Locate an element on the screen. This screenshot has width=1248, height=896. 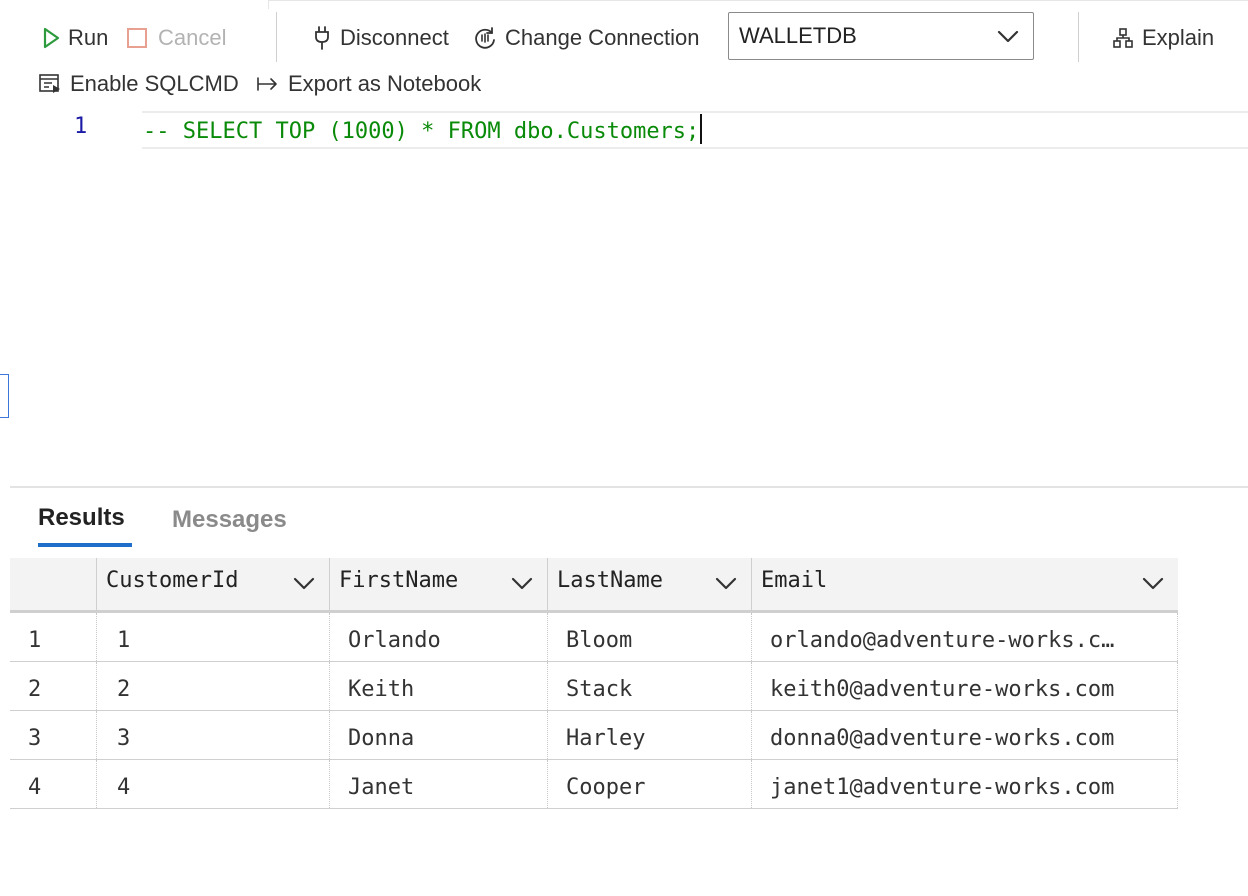
cell-email: donna0@adventure-works.com is located at coordinates (964, 735).